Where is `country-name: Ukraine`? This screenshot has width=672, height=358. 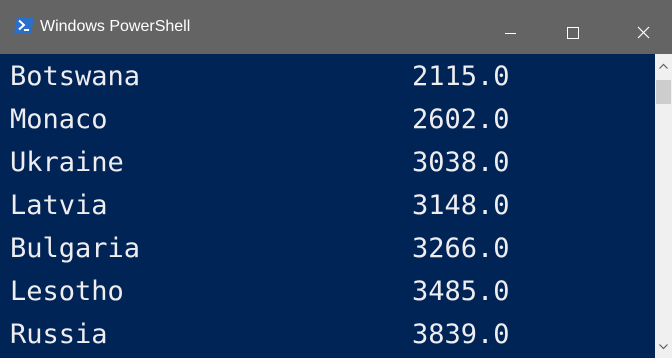
country-name: Ukraine is located at coordinates (67, 162).